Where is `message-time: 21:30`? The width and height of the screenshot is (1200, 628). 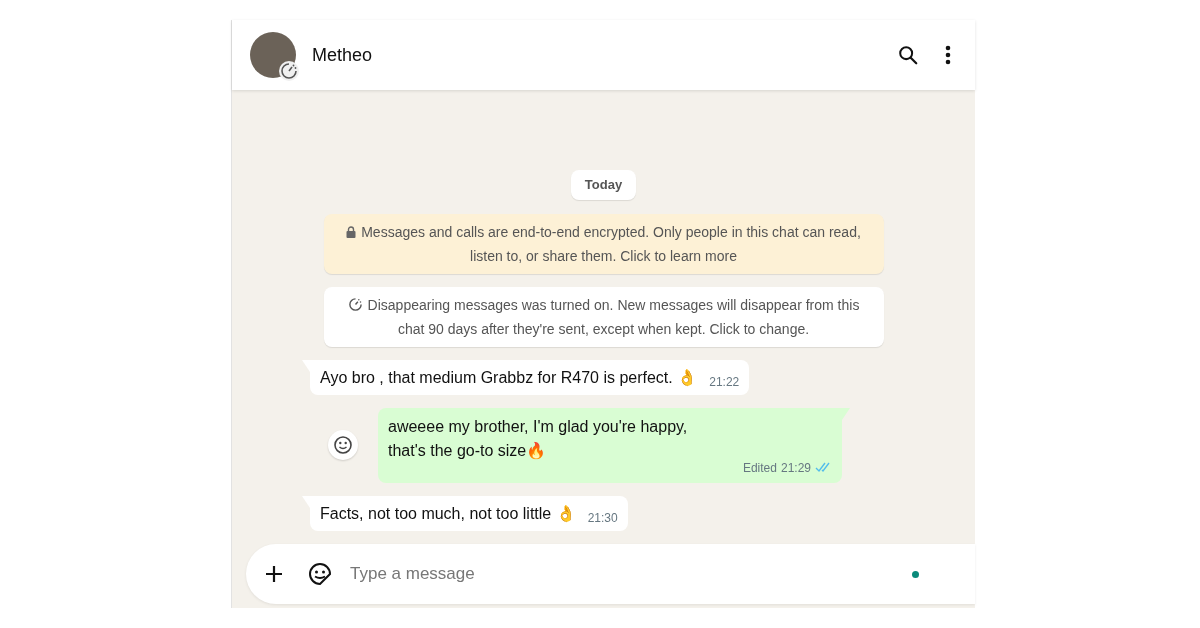
message-time: 21:30 is located at coordinates (602, 518).